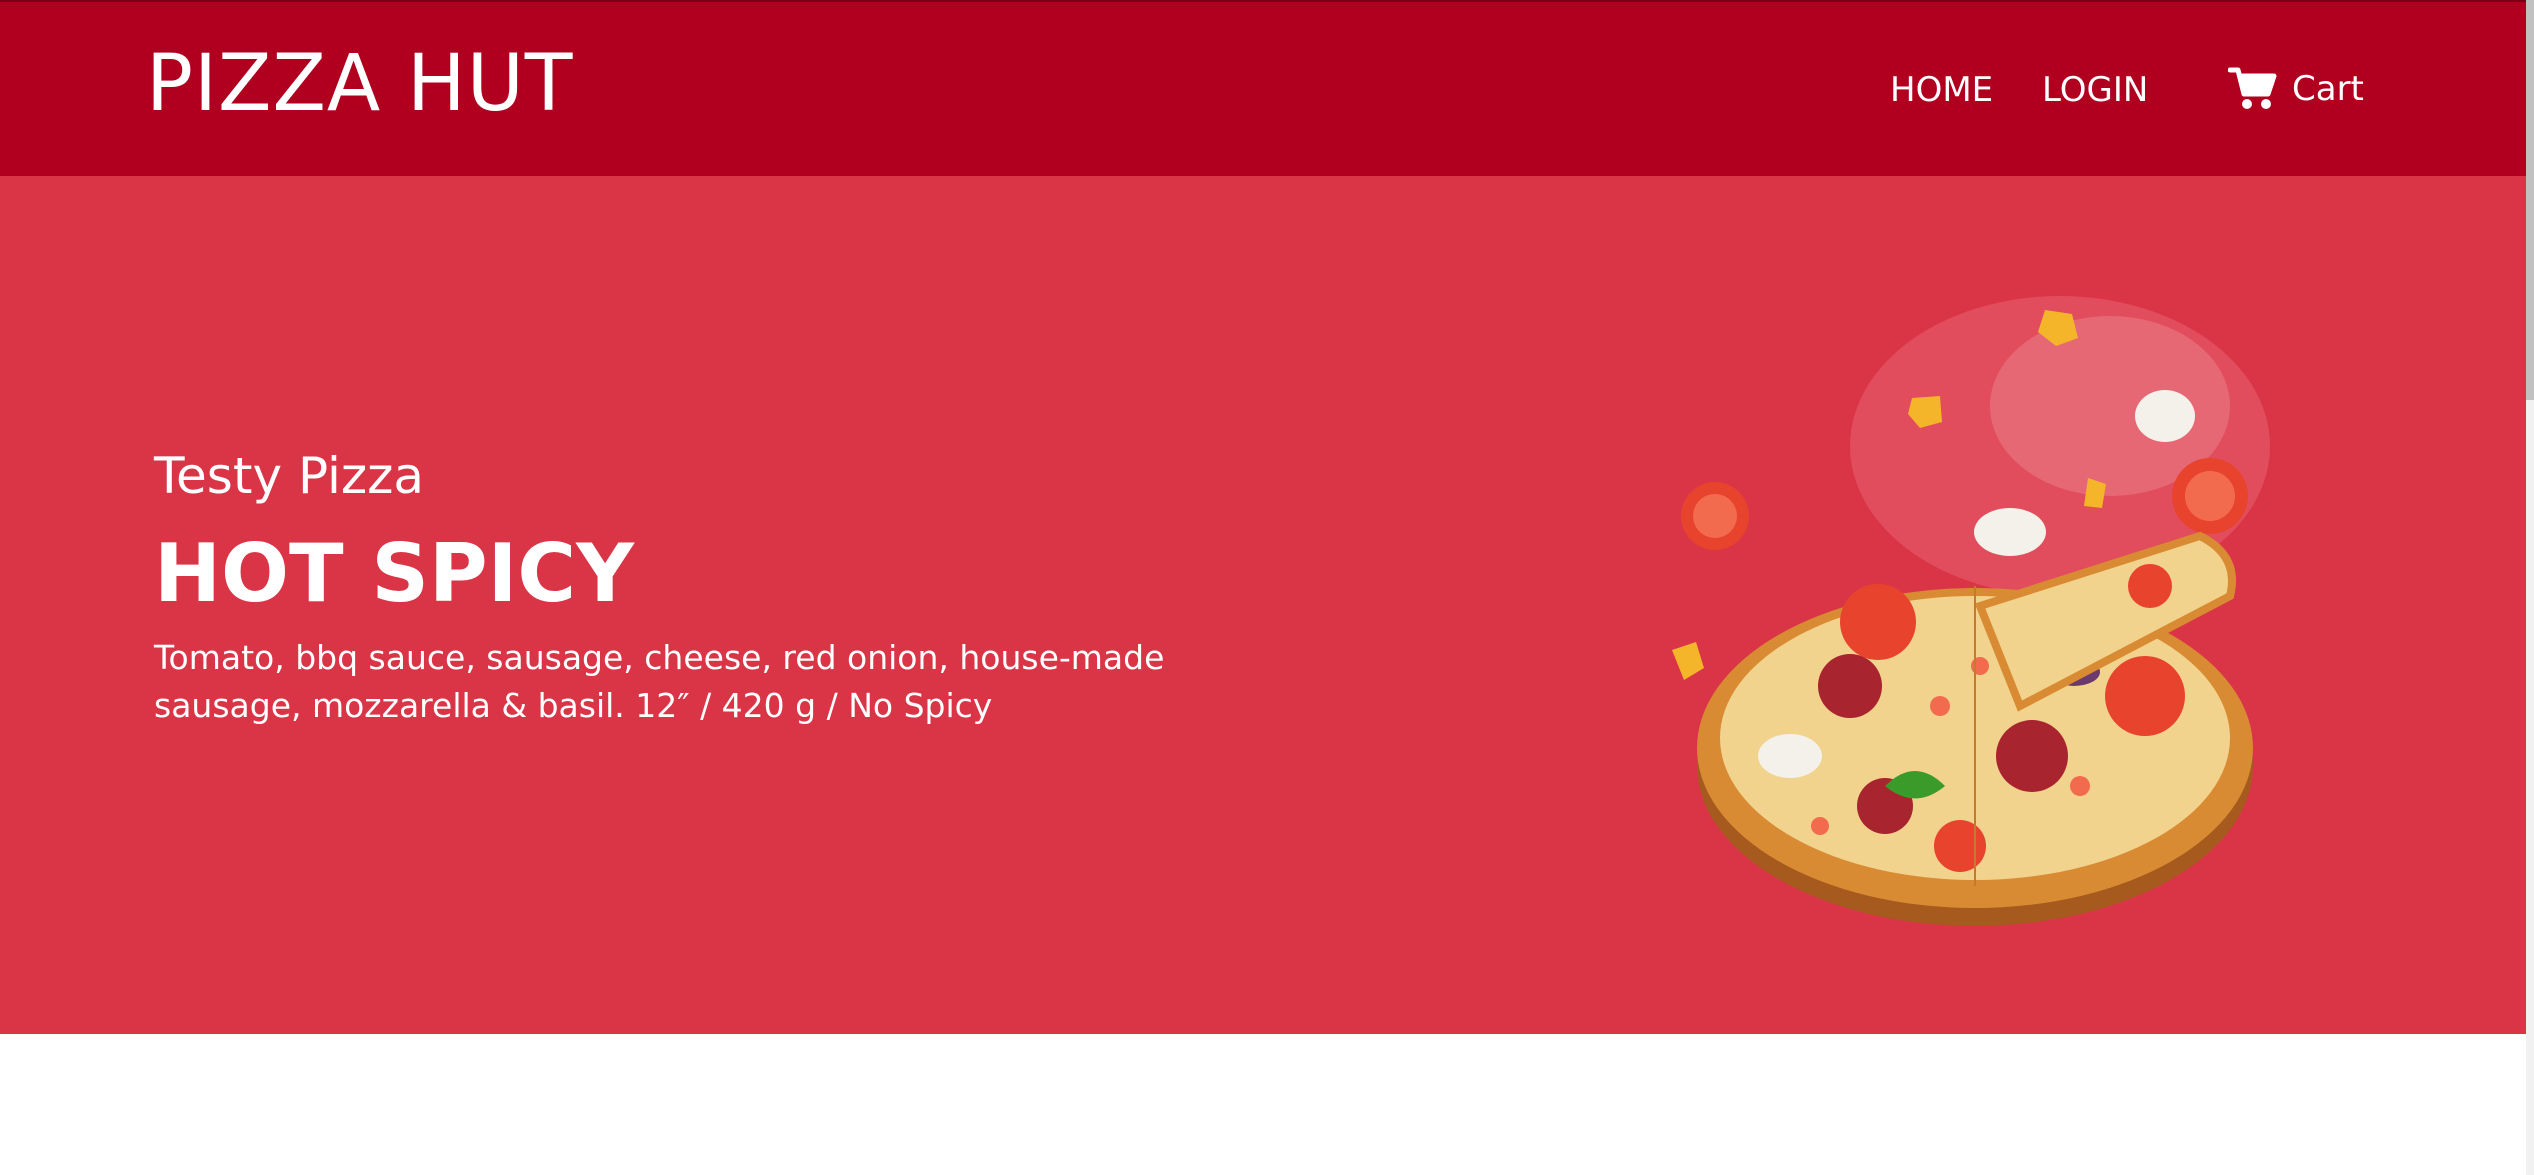 This screenshot has height=1175, width=2534. Describe the element at coordinates (289, 476) in the screenshot. I see `hero-subtitle: Testy Pizza` at that location.